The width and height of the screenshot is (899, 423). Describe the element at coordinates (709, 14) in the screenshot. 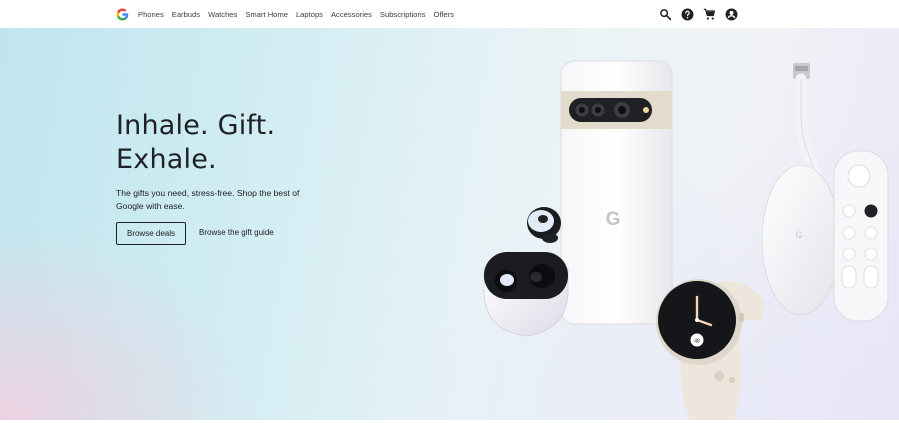

I see `cart-icon` at that location.